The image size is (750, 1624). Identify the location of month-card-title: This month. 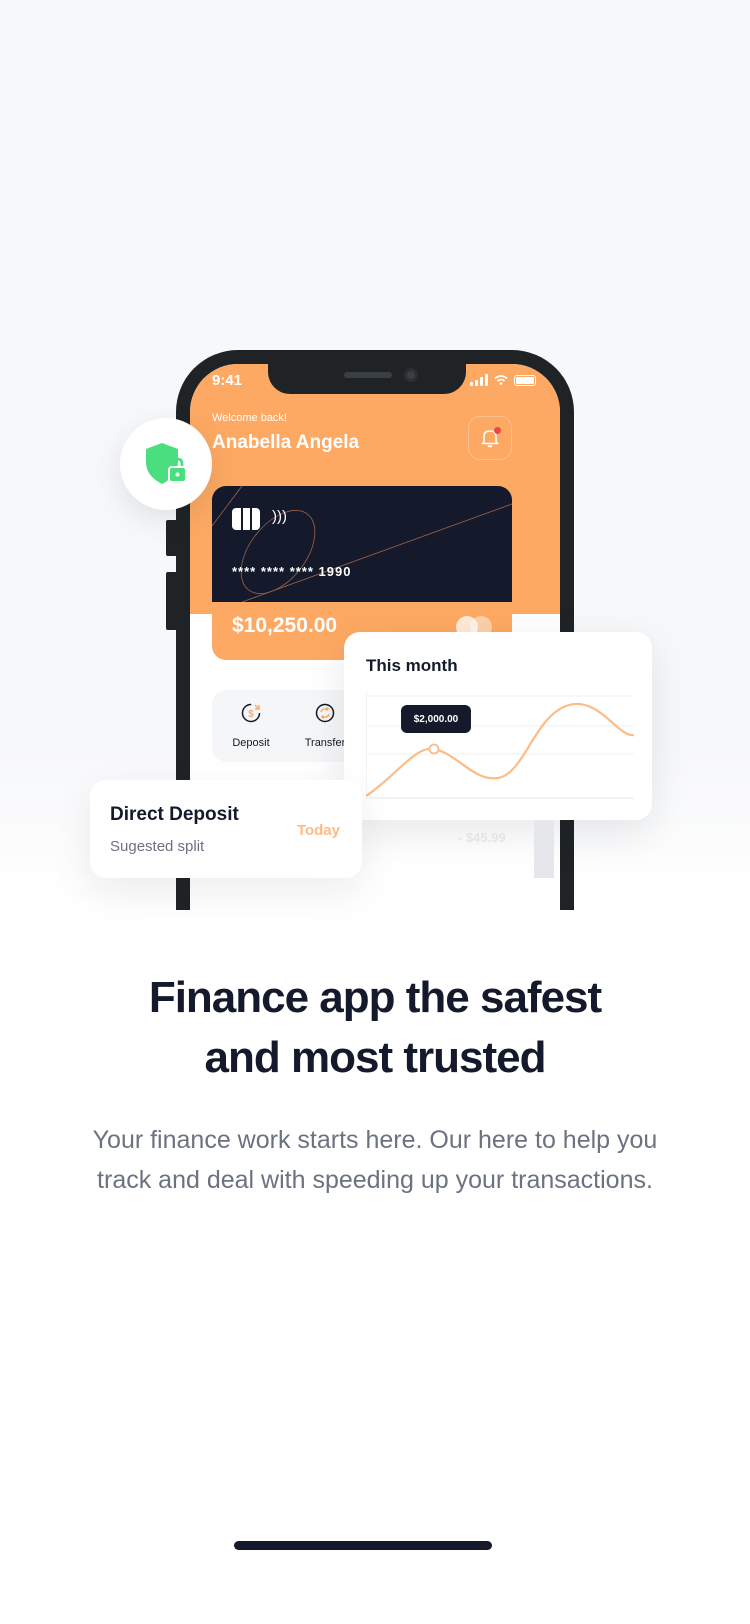
(412, 665).